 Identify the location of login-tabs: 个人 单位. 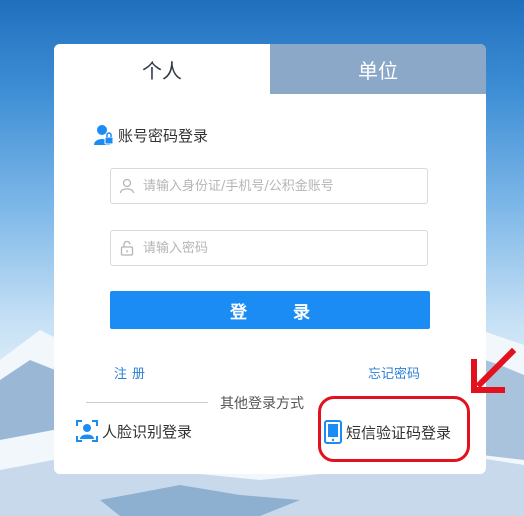
(270, 69).